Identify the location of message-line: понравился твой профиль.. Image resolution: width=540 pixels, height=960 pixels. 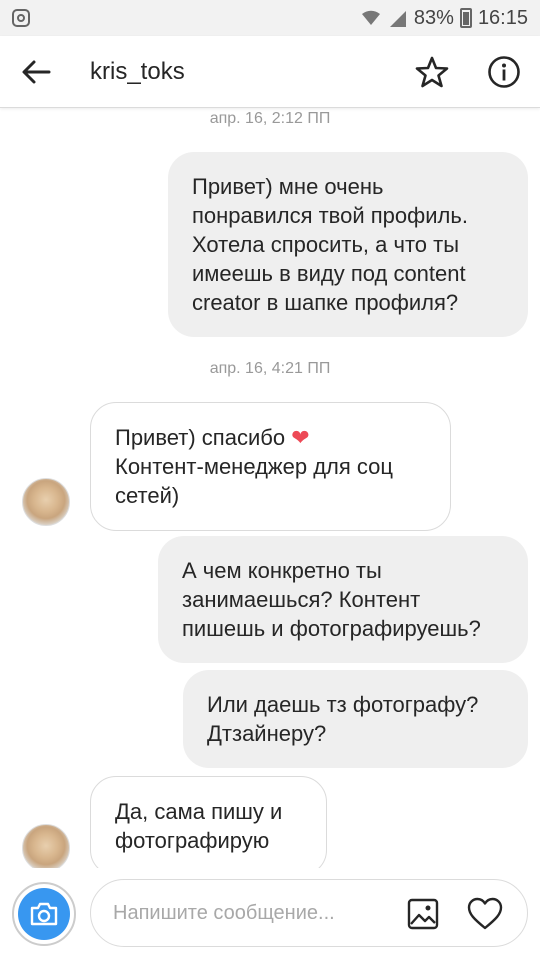
(330, 215).